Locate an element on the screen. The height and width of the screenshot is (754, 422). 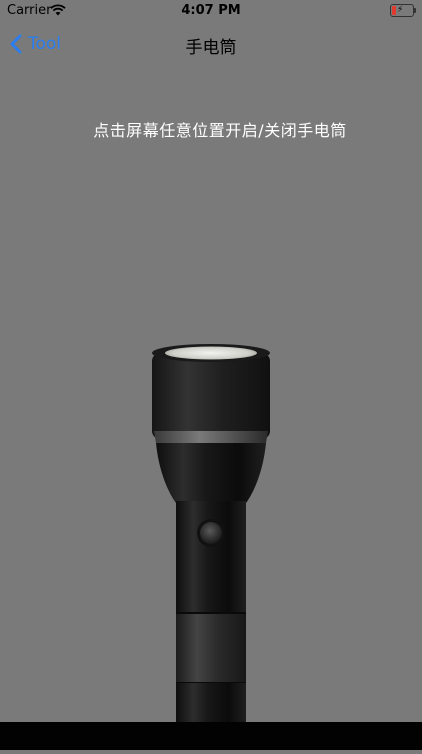
battery-icon: ⚡ is located at coordinates (403, 10).